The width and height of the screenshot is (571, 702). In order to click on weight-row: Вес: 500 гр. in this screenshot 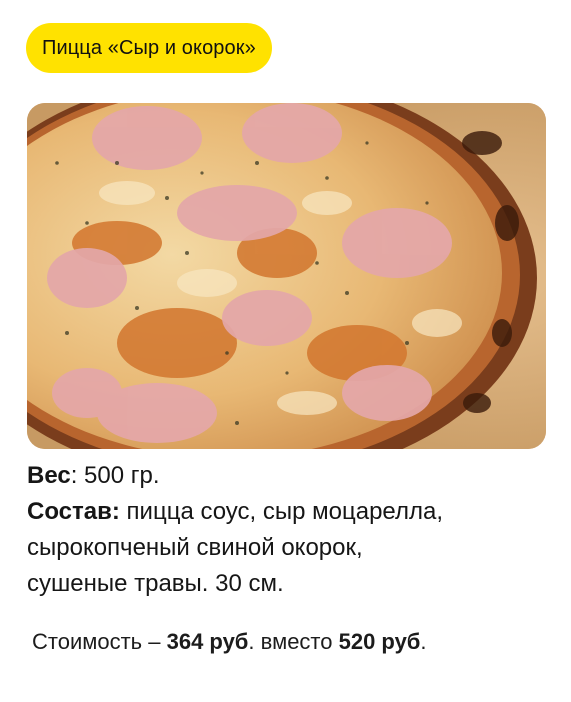, I will do `click(292, 476)`.